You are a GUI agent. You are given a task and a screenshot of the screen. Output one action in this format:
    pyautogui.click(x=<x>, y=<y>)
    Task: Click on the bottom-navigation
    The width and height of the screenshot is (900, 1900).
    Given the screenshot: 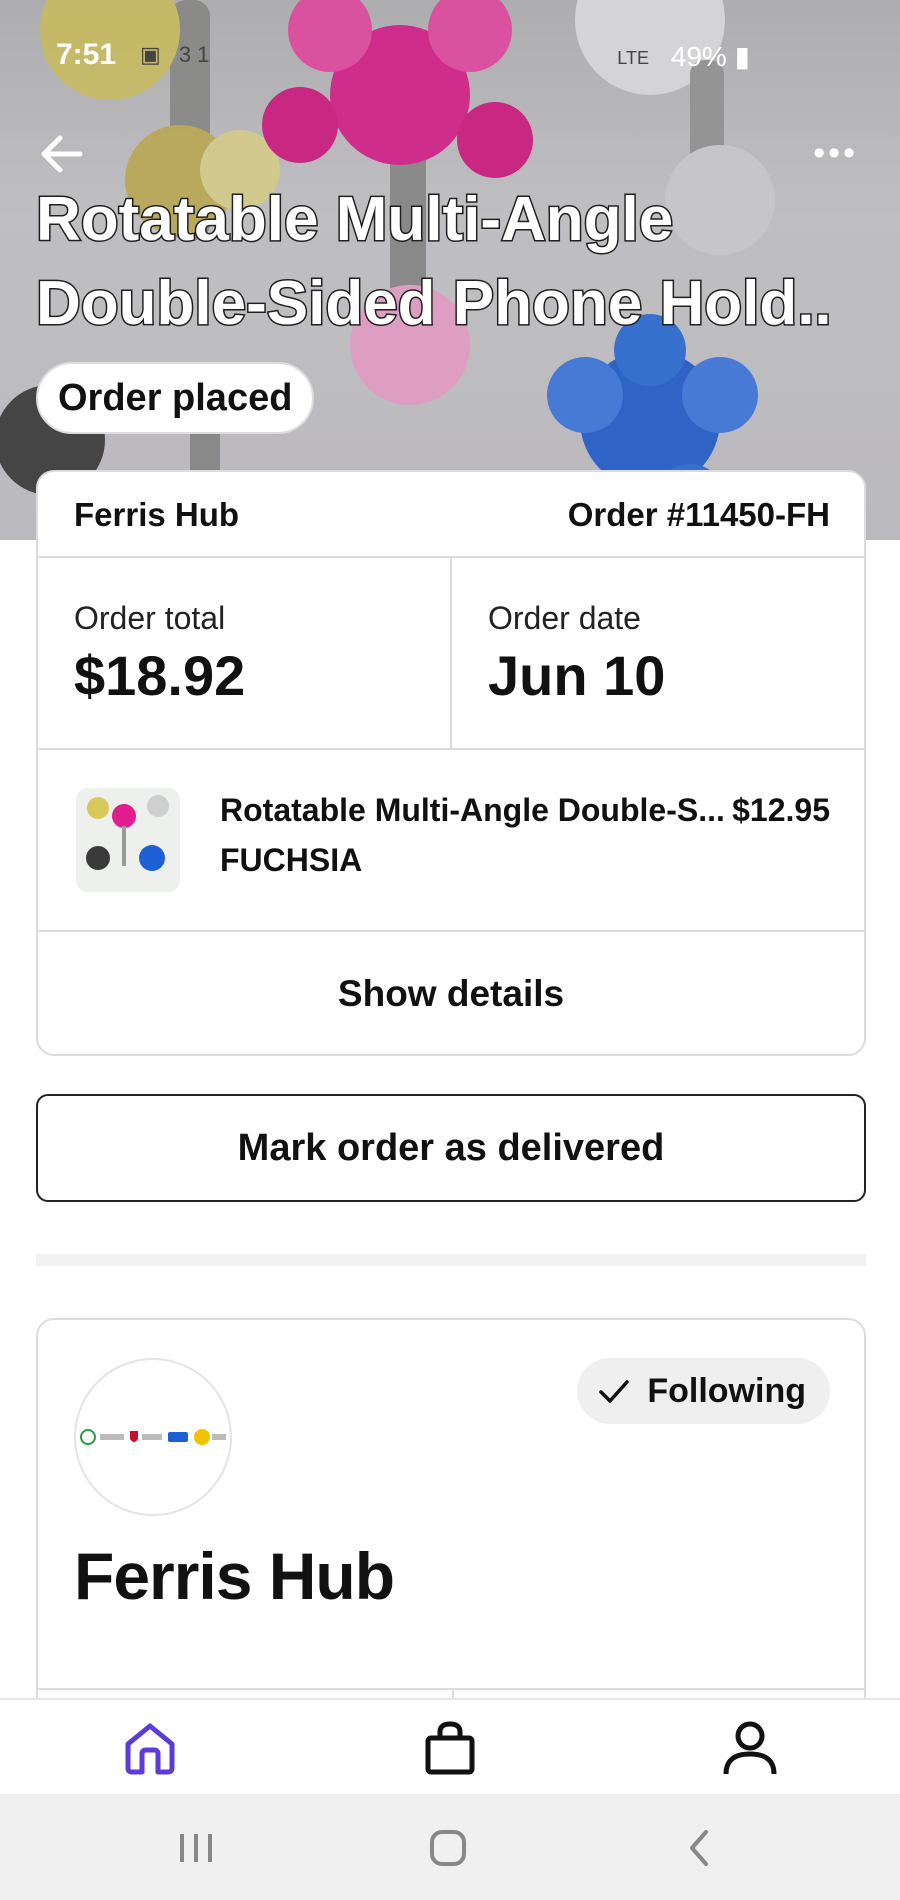 What is the action you would take?
    pyautogui.click(x=450, y=1746)
    